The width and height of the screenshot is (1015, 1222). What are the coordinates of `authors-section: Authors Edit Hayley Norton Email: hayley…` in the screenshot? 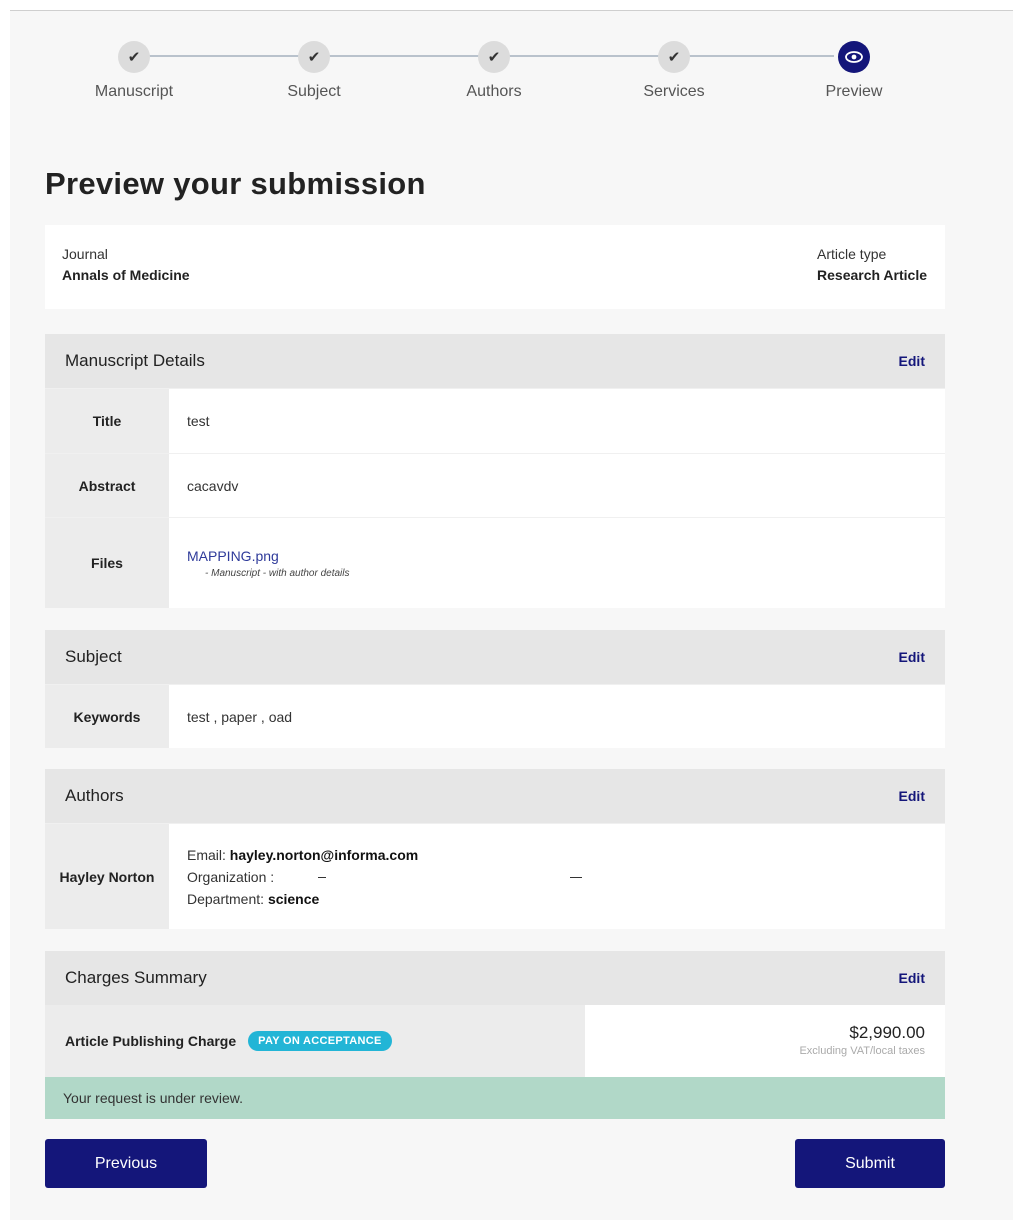 It's located at (495, 849).